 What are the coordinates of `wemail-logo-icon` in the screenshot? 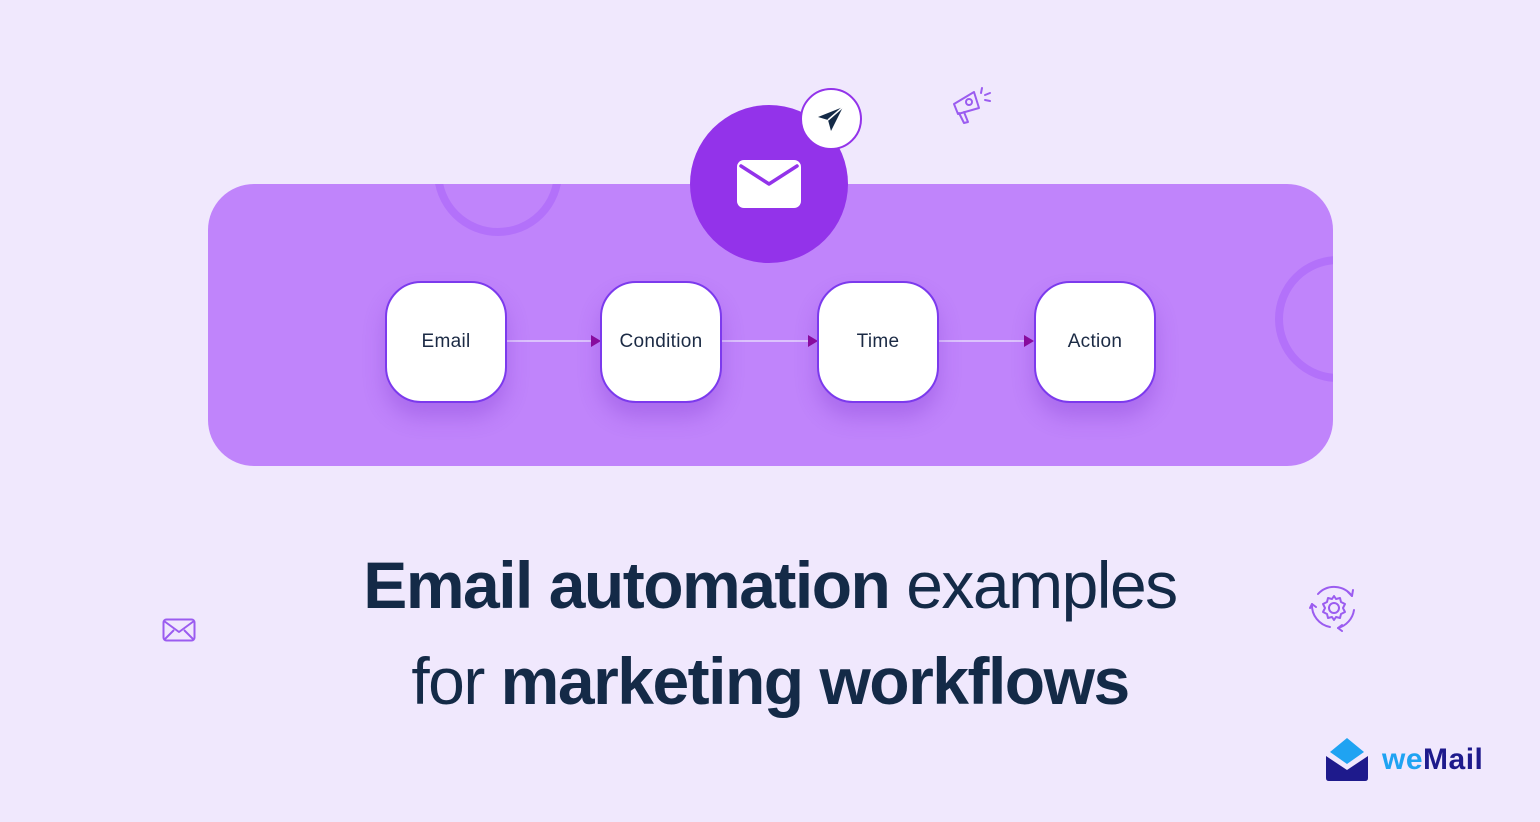 It's located at (1347, 759).